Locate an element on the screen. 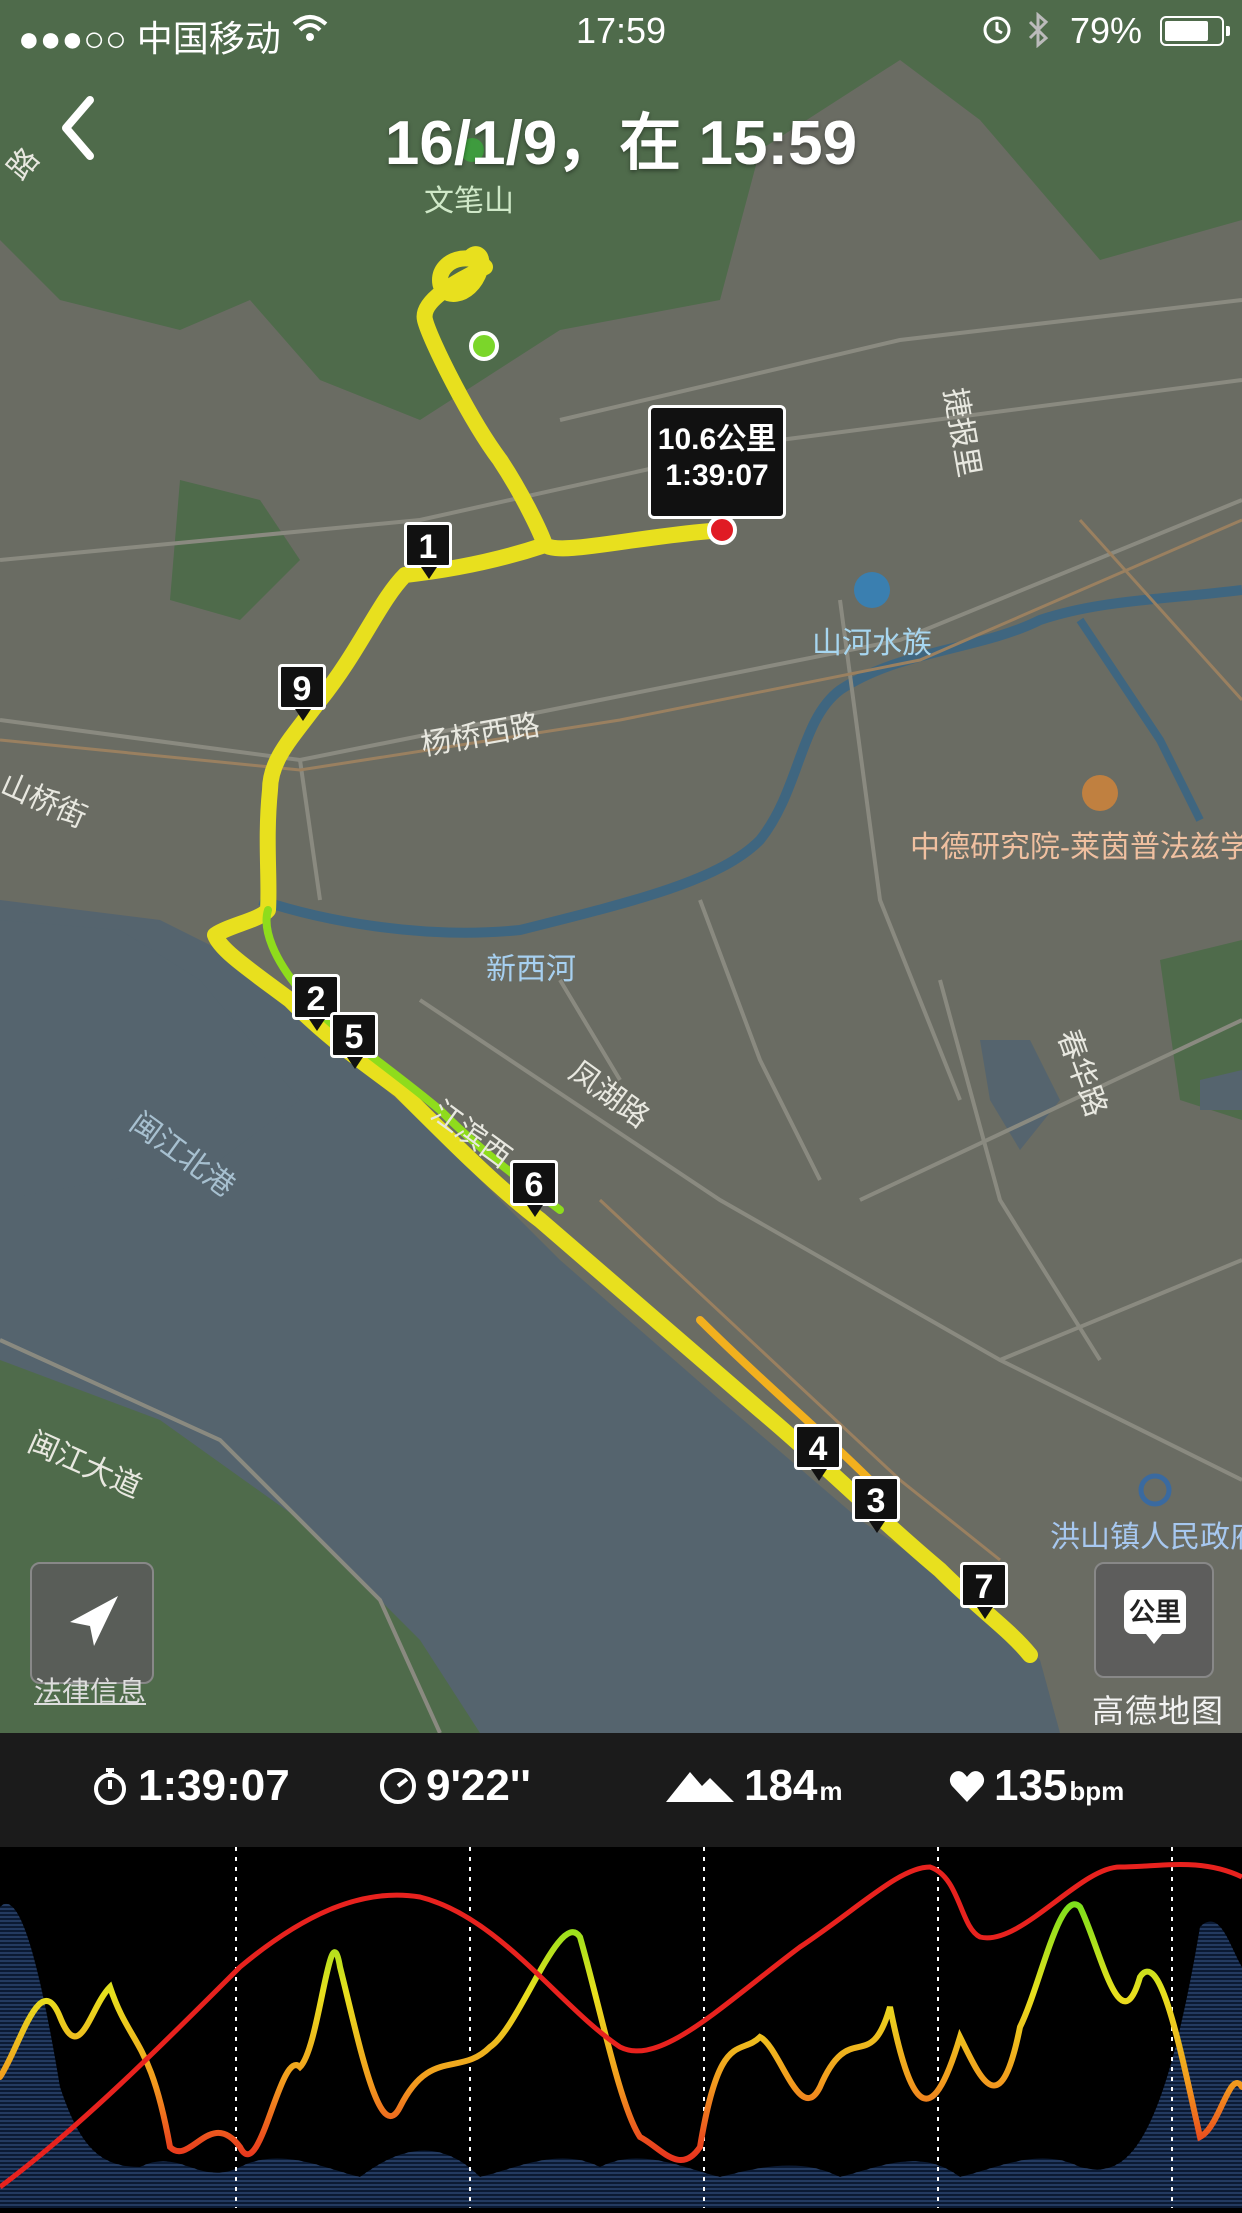 The height and width of the screenshot is (2213, 1242). start-point is located at coordinates (484, 346).